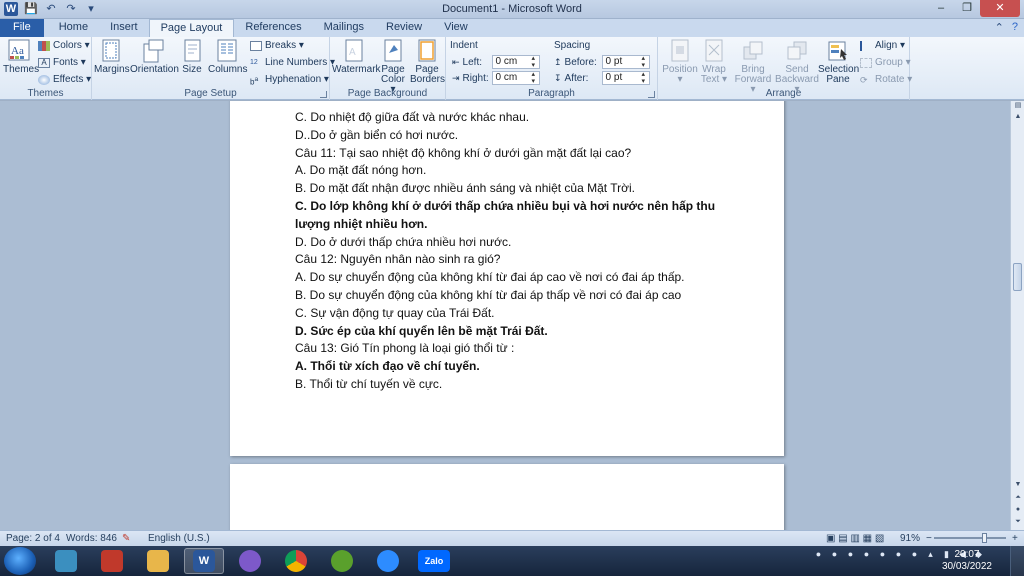 The width and height of the screenshot is (1024, 576). Describe the element at coordinates (289, 80) in the screenshot. I see `hyphenation-button: ba Hyphenation ▾` at that location.